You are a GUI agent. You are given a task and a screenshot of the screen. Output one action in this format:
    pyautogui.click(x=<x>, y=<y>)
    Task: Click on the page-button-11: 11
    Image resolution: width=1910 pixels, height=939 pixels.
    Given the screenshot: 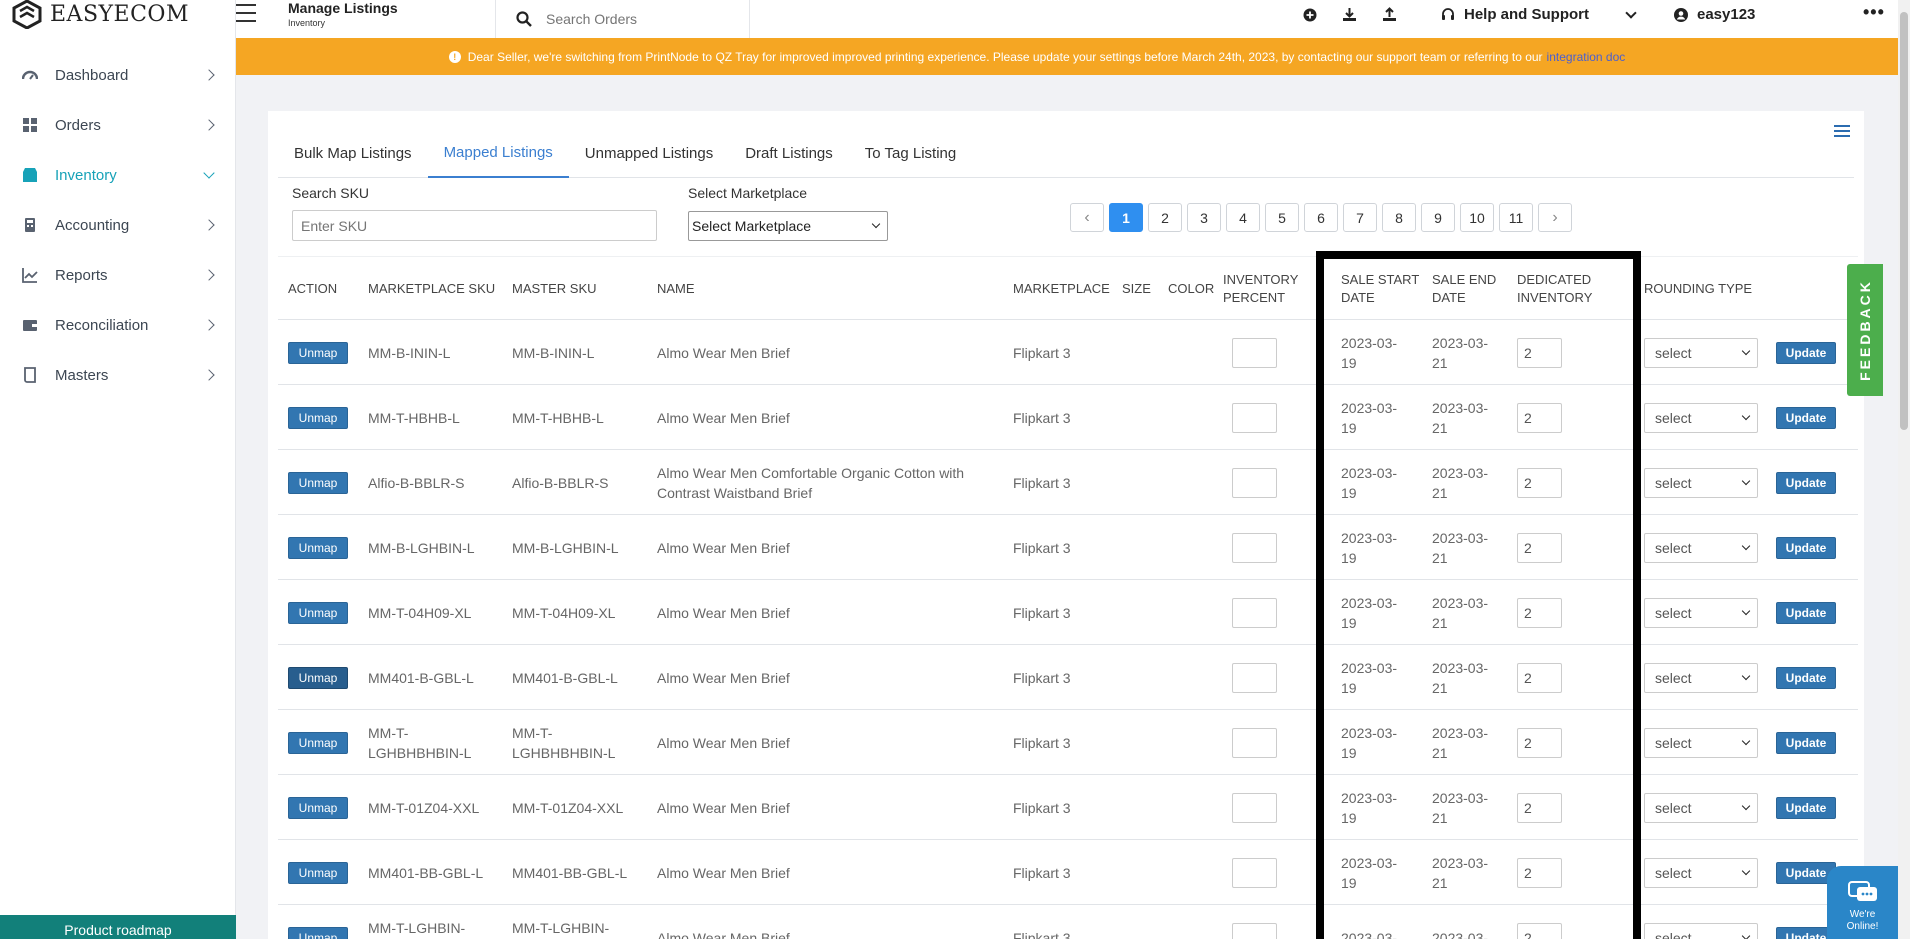 What is the action you would take?
    pyautogui.click(x=1516, y=217)
    